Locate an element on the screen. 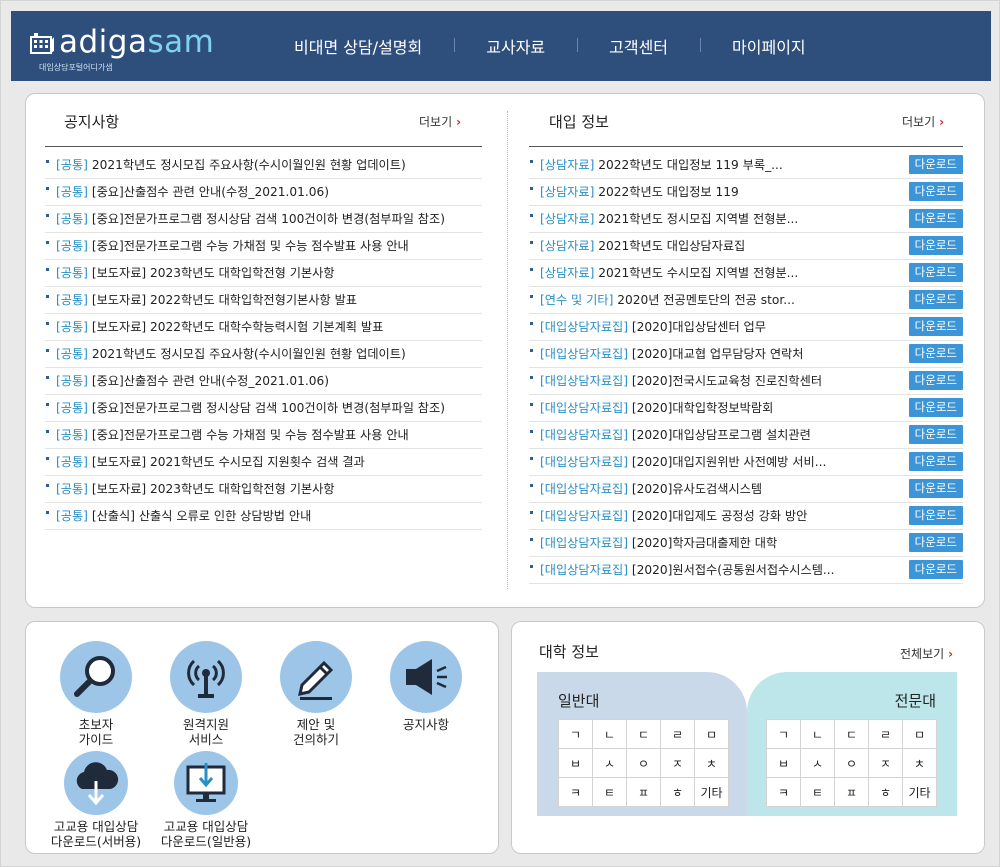 Image resolution: width=1000 pixels, height=867 pixels. admission-item: [대입상담자료집] [2020]대입지원위반 사전예방 서비... 다운로드 is located at coordinates (746, 462).